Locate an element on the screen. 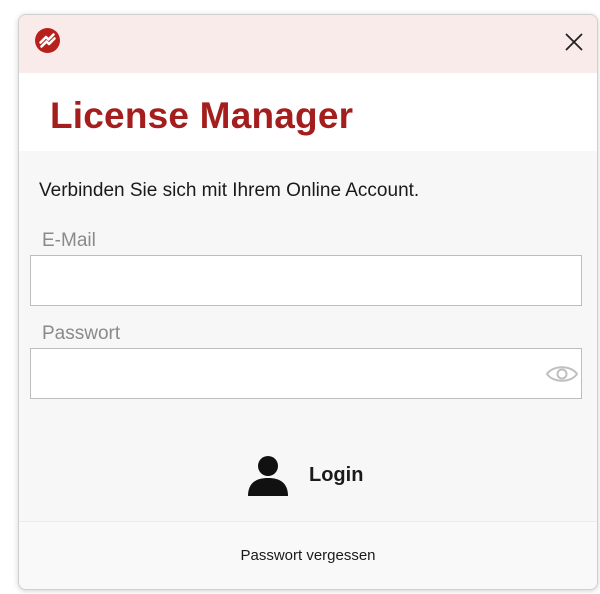  password-field is located at coordinates (306, 373).